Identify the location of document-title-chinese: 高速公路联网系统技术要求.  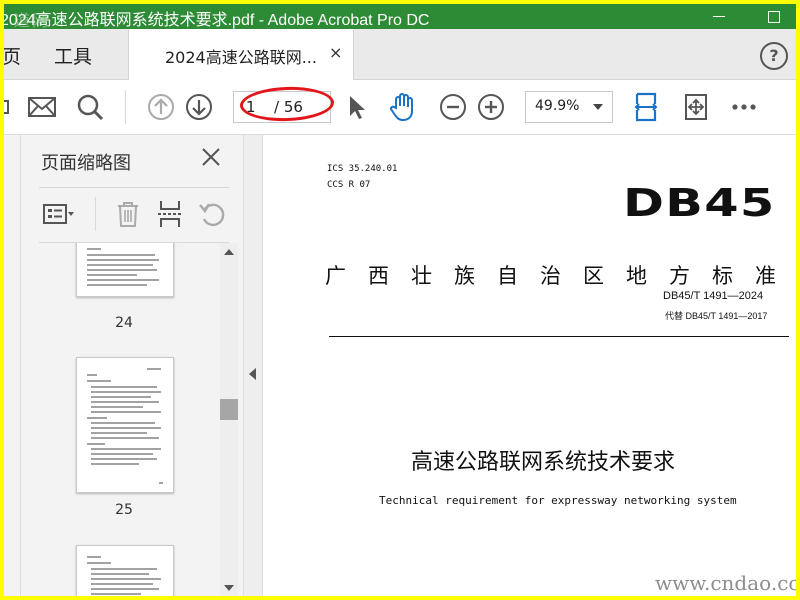
(543, 462).